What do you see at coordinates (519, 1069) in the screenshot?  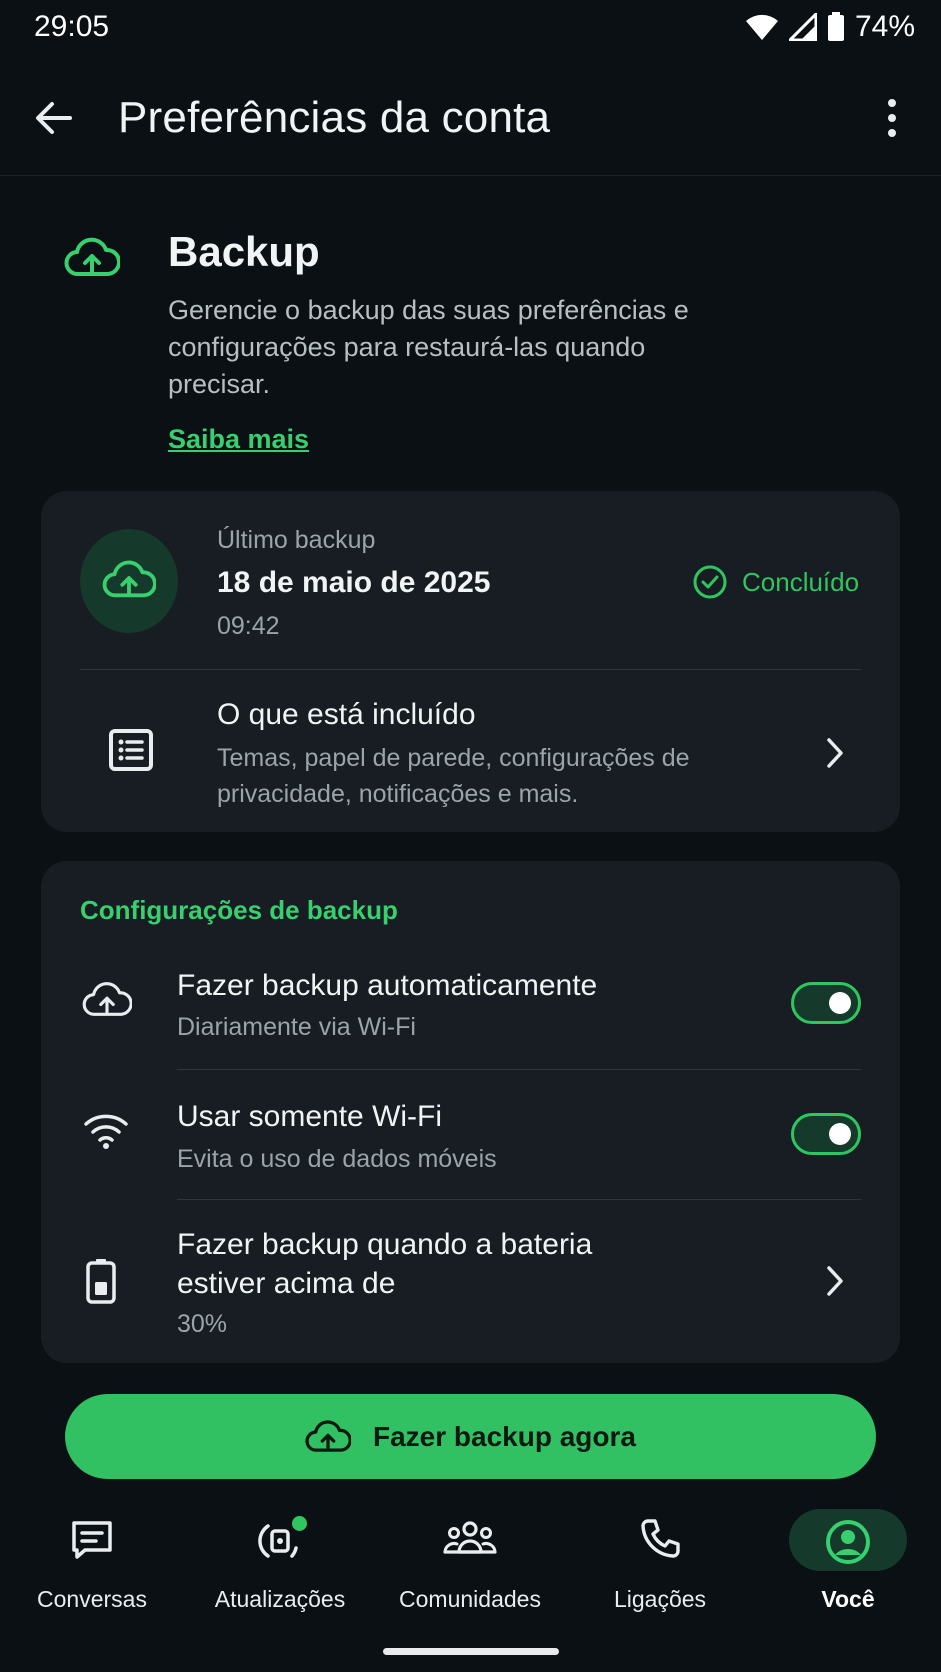 I see `divider` at bounding box center [519, 1069].